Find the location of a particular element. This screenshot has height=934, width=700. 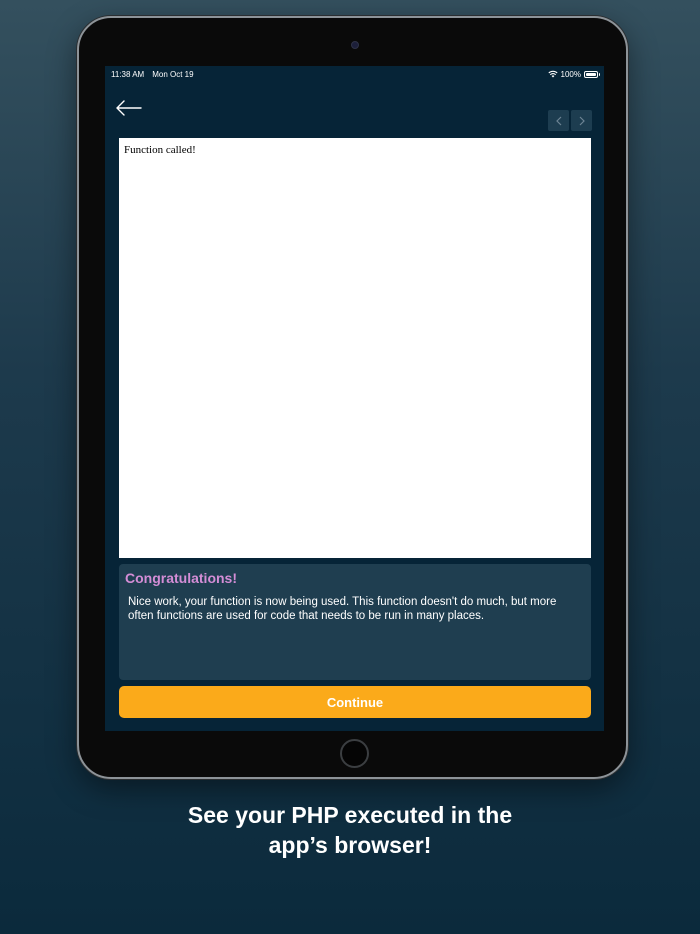

caption-line-2: app’s browser! is located at coordinates (350, 845).